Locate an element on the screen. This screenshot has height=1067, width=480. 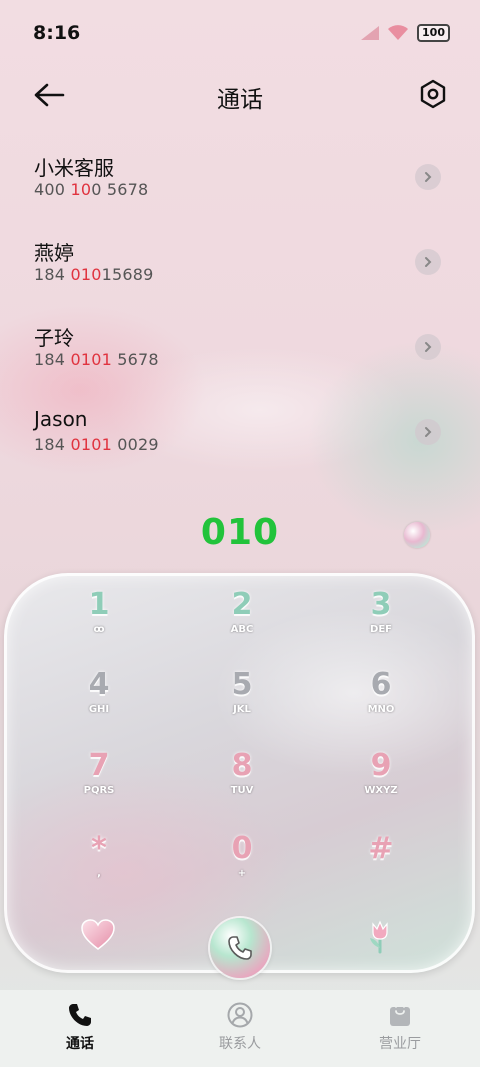
call-button is located at coordinates (240, 948).